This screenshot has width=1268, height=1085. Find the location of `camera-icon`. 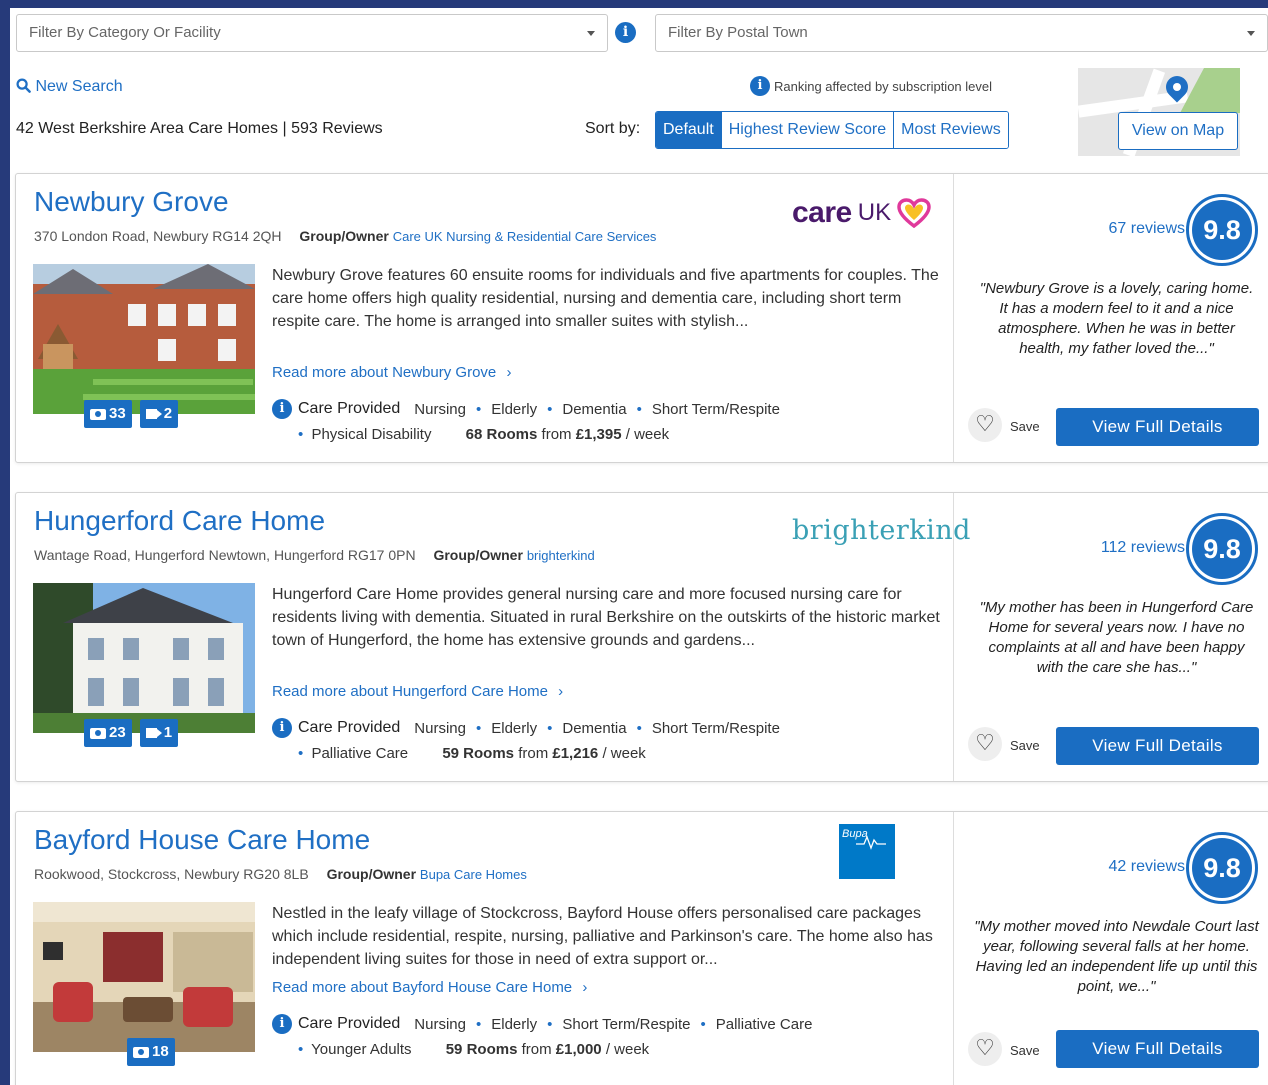

camera-icon is located at coordinates (98, 733).